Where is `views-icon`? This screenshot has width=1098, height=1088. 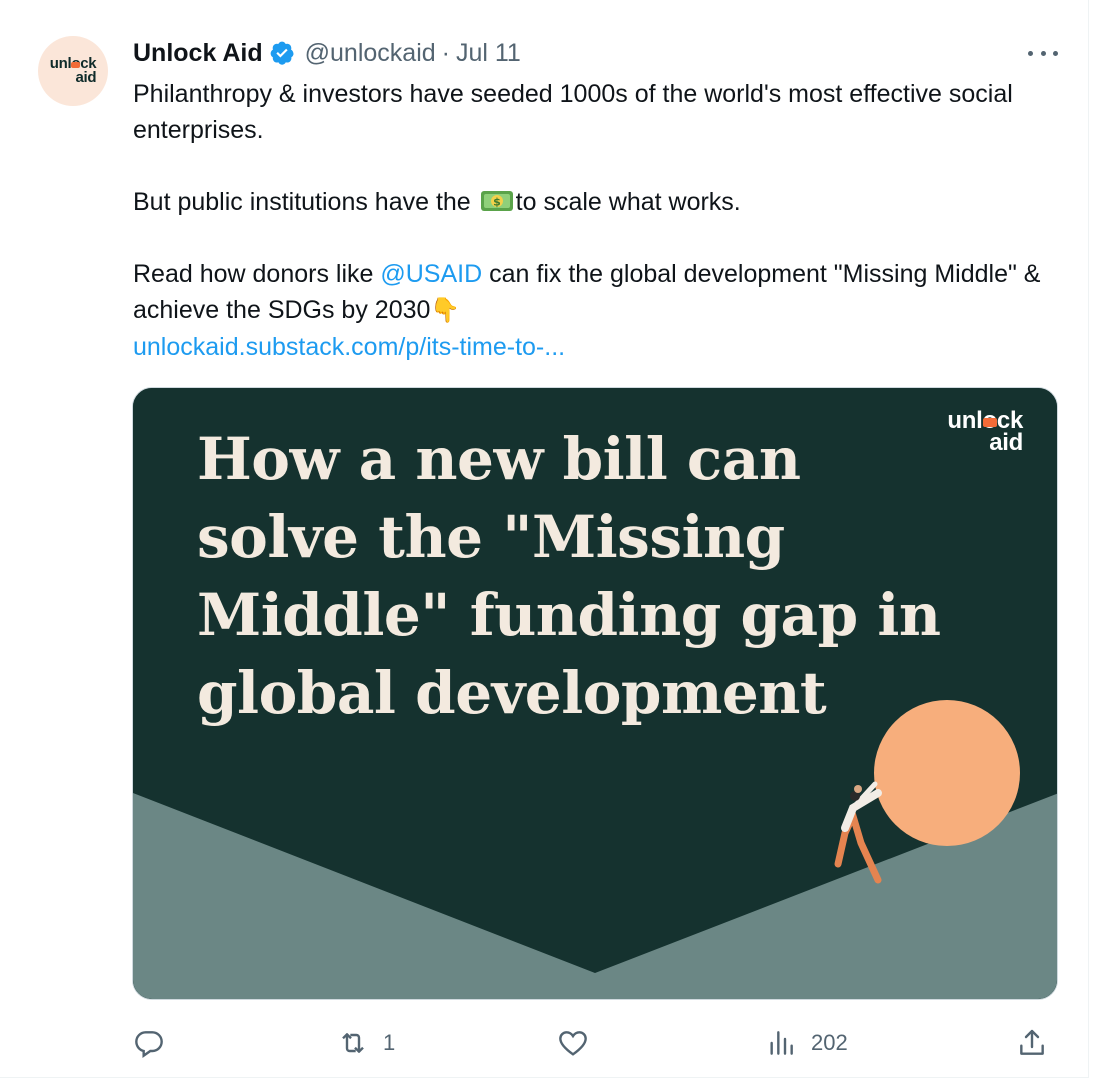
views-icon is located at coordinates (781, 1043).